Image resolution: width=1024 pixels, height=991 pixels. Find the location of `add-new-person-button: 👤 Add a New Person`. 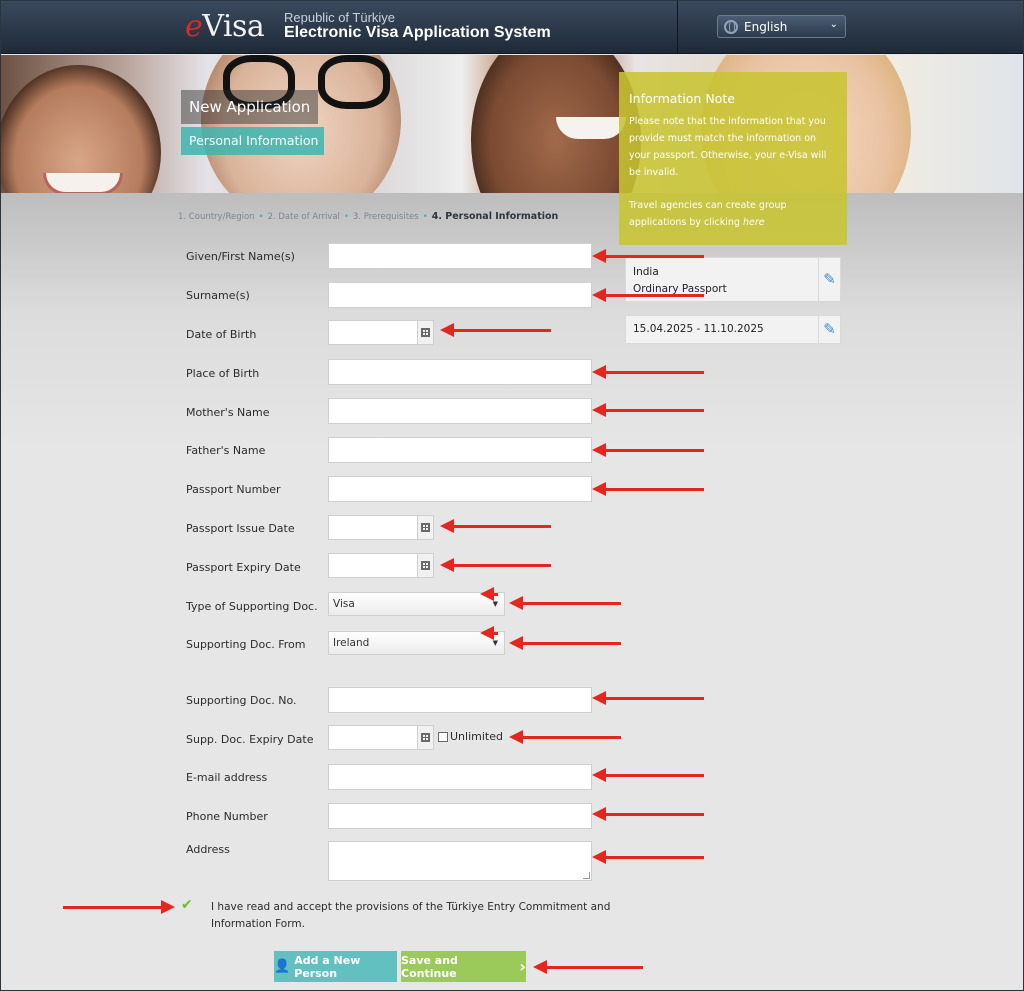

add-new-person-button: 👤 Add a New Person is located at coordinates (335, 966).